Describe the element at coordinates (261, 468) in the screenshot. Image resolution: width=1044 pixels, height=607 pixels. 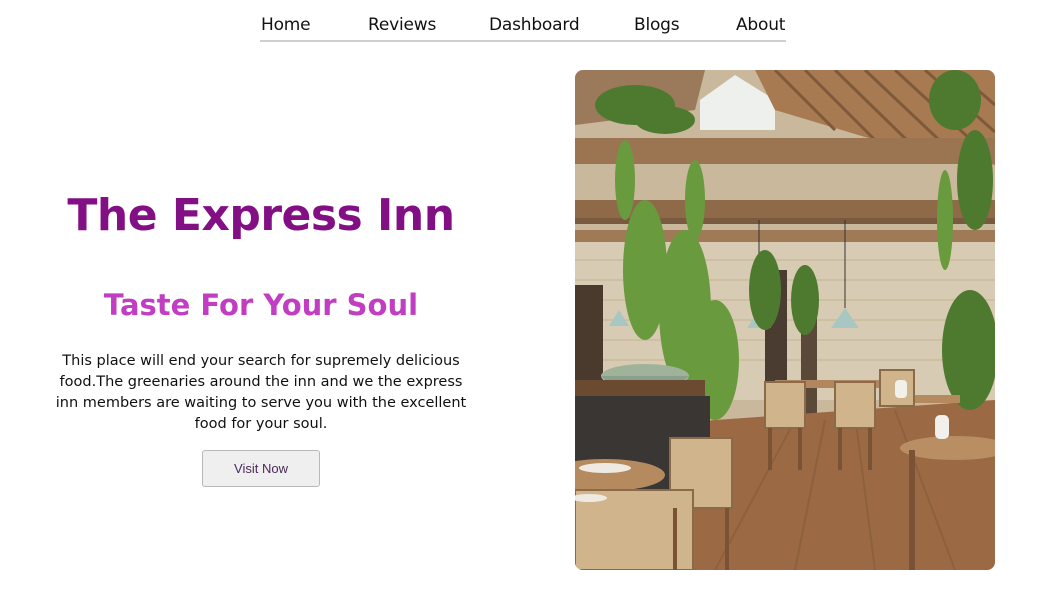
I see `visit-now-button: Visit Now` at that location.